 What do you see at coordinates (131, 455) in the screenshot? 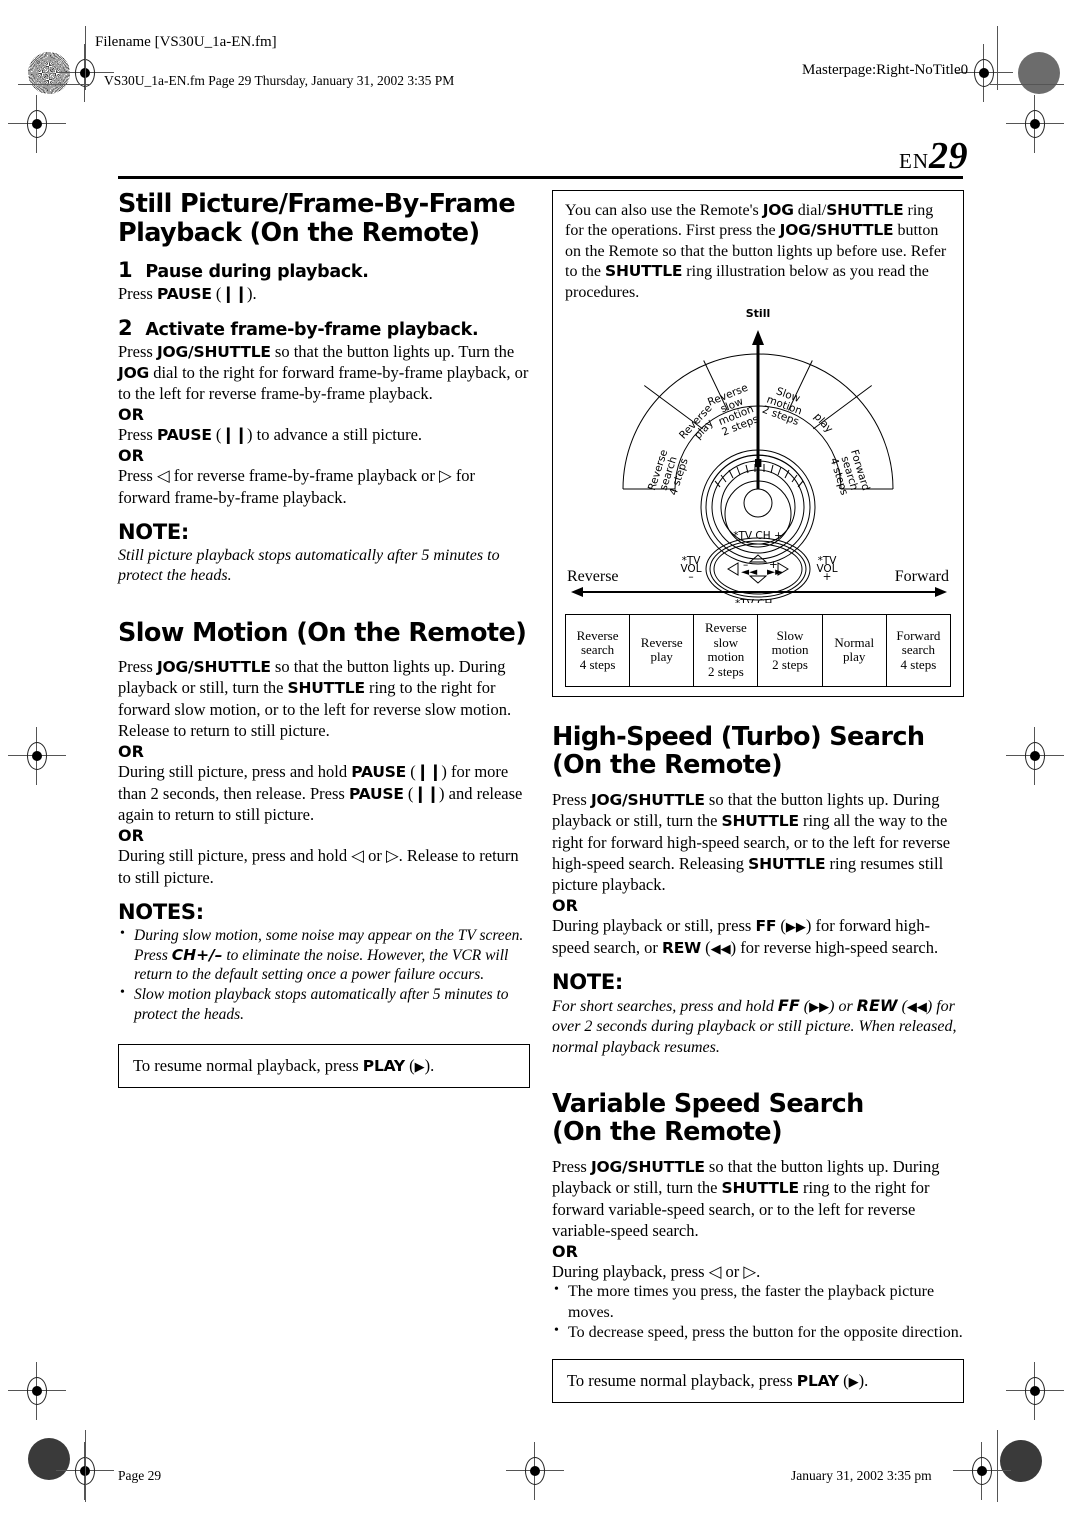
I see `or-label-2: OR` at bounding box center [131, 455].